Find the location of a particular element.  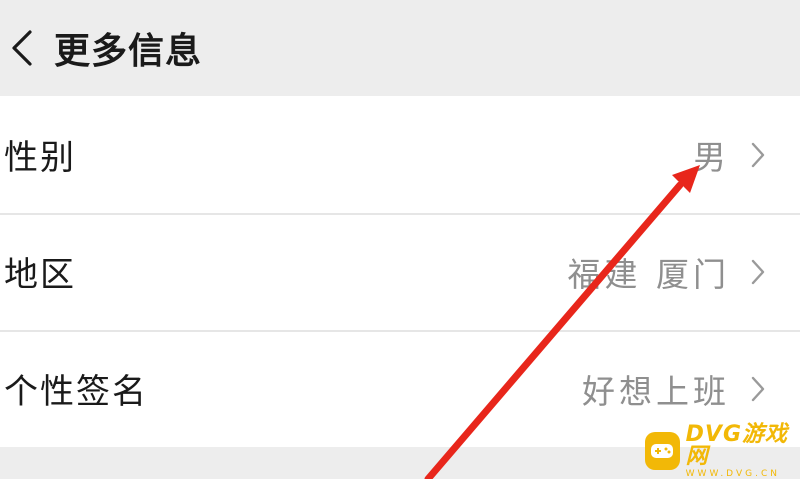

row-label: 性别 is located at coordinates (40, 158).